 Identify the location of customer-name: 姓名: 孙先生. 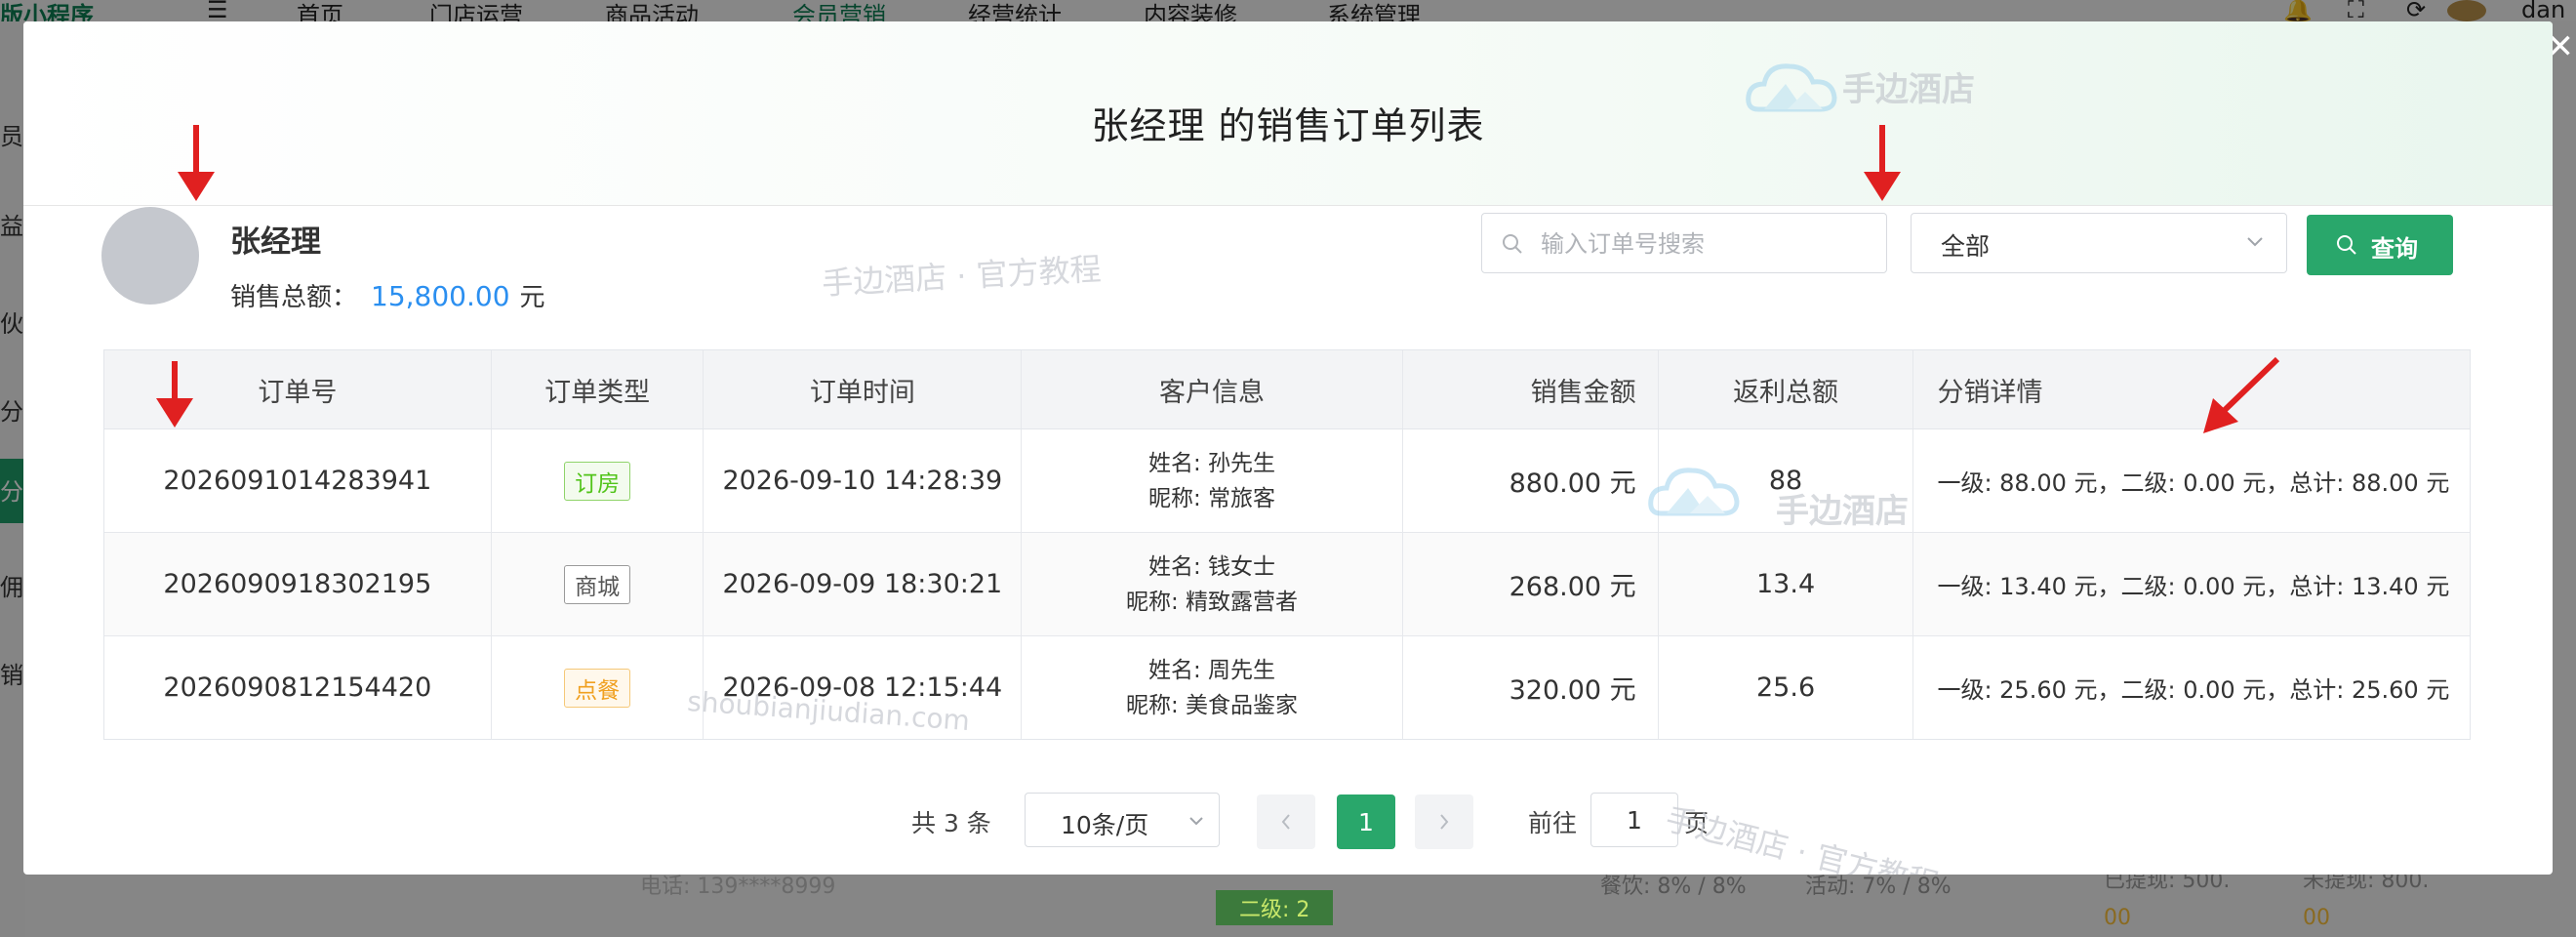
(1212, 463).